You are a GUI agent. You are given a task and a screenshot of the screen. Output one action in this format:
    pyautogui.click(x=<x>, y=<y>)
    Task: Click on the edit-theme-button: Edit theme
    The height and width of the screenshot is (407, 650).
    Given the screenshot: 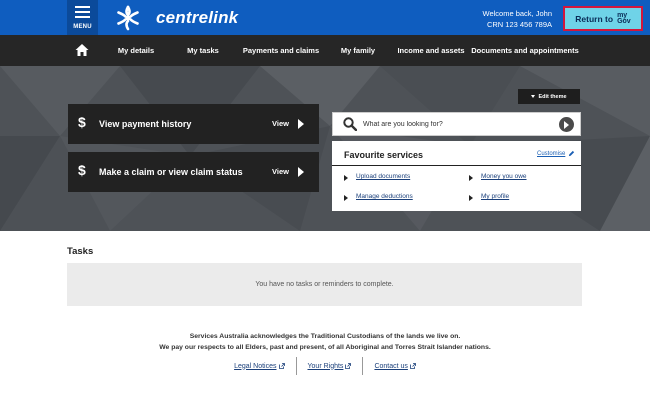 What is the action you would take?
    pyautogui.click(x=549, y=96)
    